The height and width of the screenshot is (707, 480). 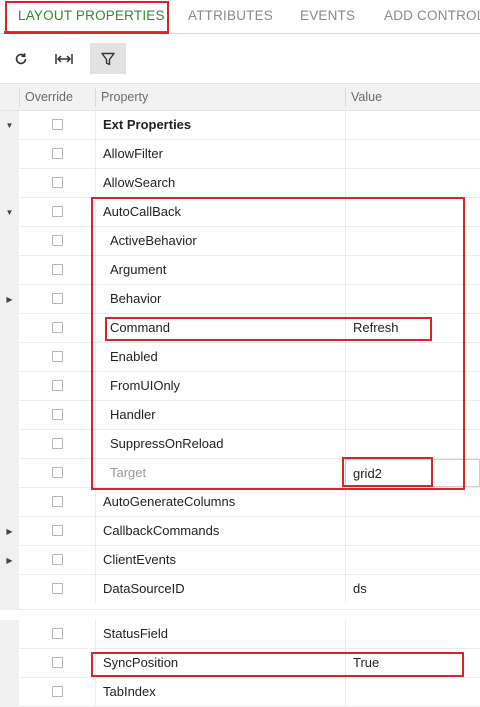 I want to click on grid-row-target: Target grid2, so click(x=249, y=473).